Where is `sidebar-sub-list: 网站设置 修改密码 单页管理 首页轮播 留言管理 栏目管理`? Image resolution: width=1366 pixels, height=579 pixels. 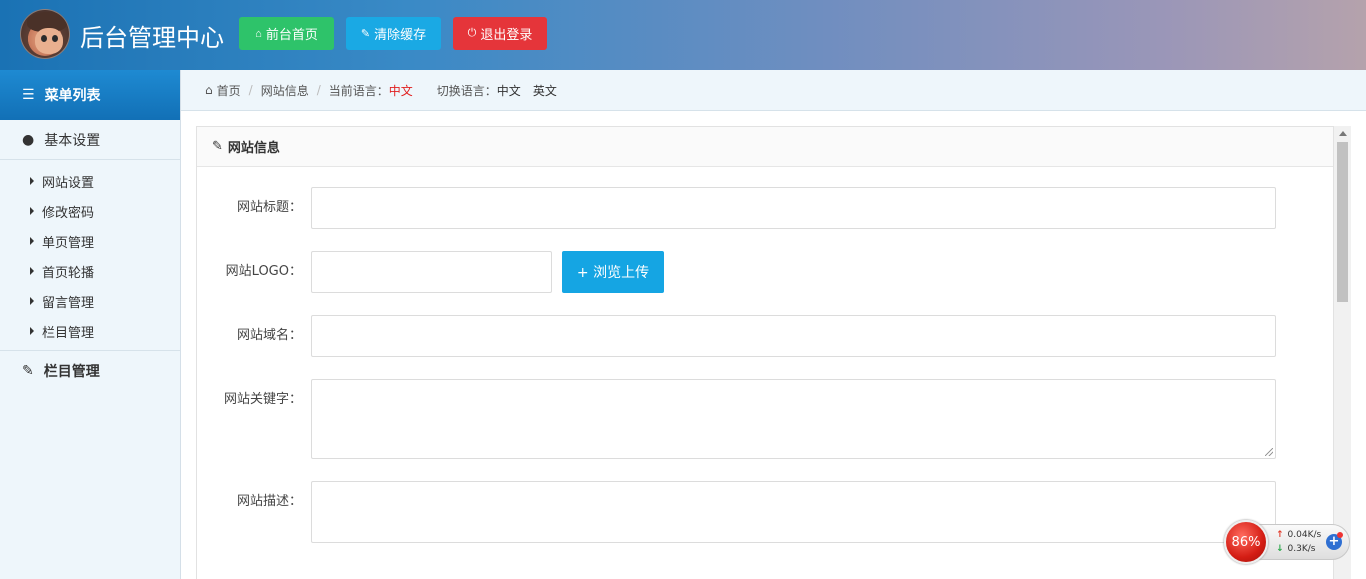 sidebar-sub-list: 网站设置 修改密码 单页管理 首页轮播 留言管理 栏目管理 is located at coordinates (90, 255).